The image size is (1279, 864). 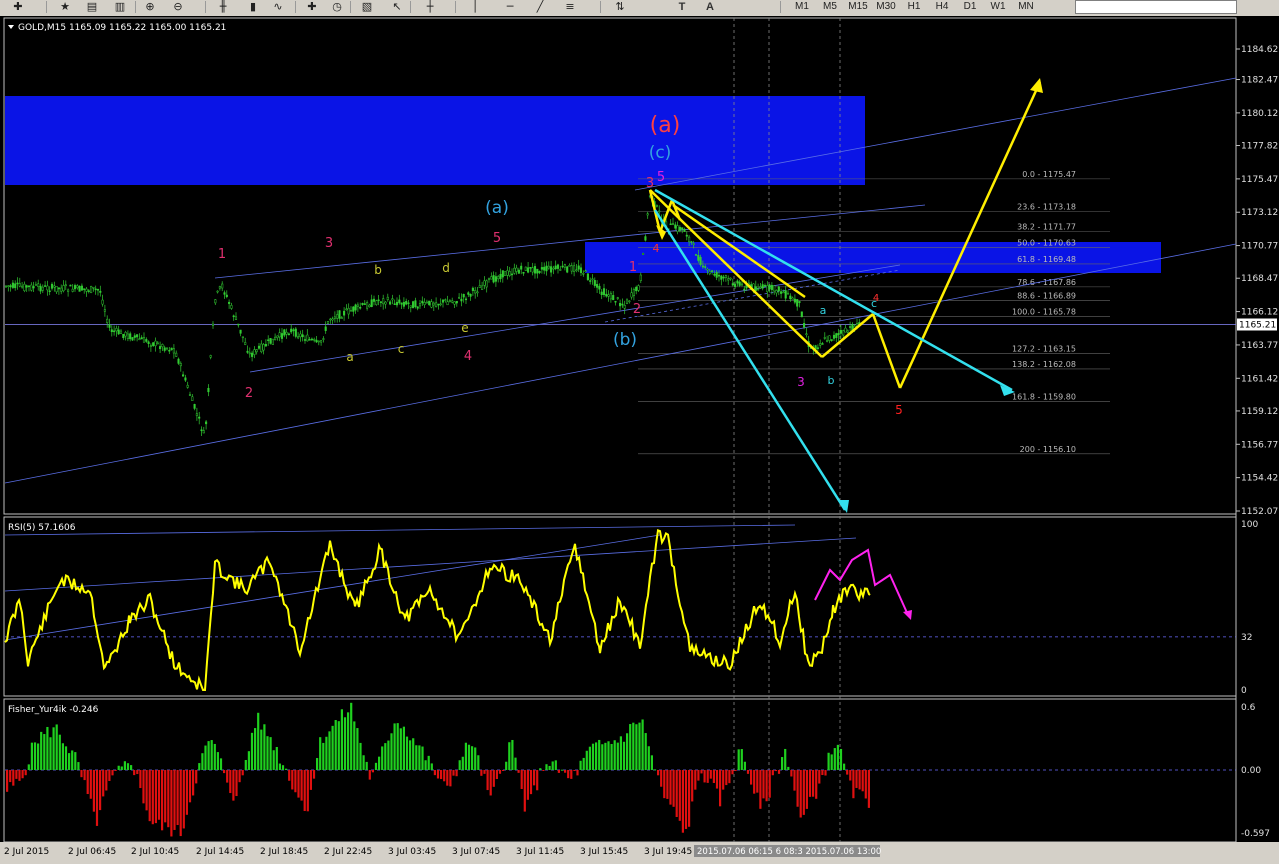 I want to click on text-tool-button: T, so click(x=682, y=7).